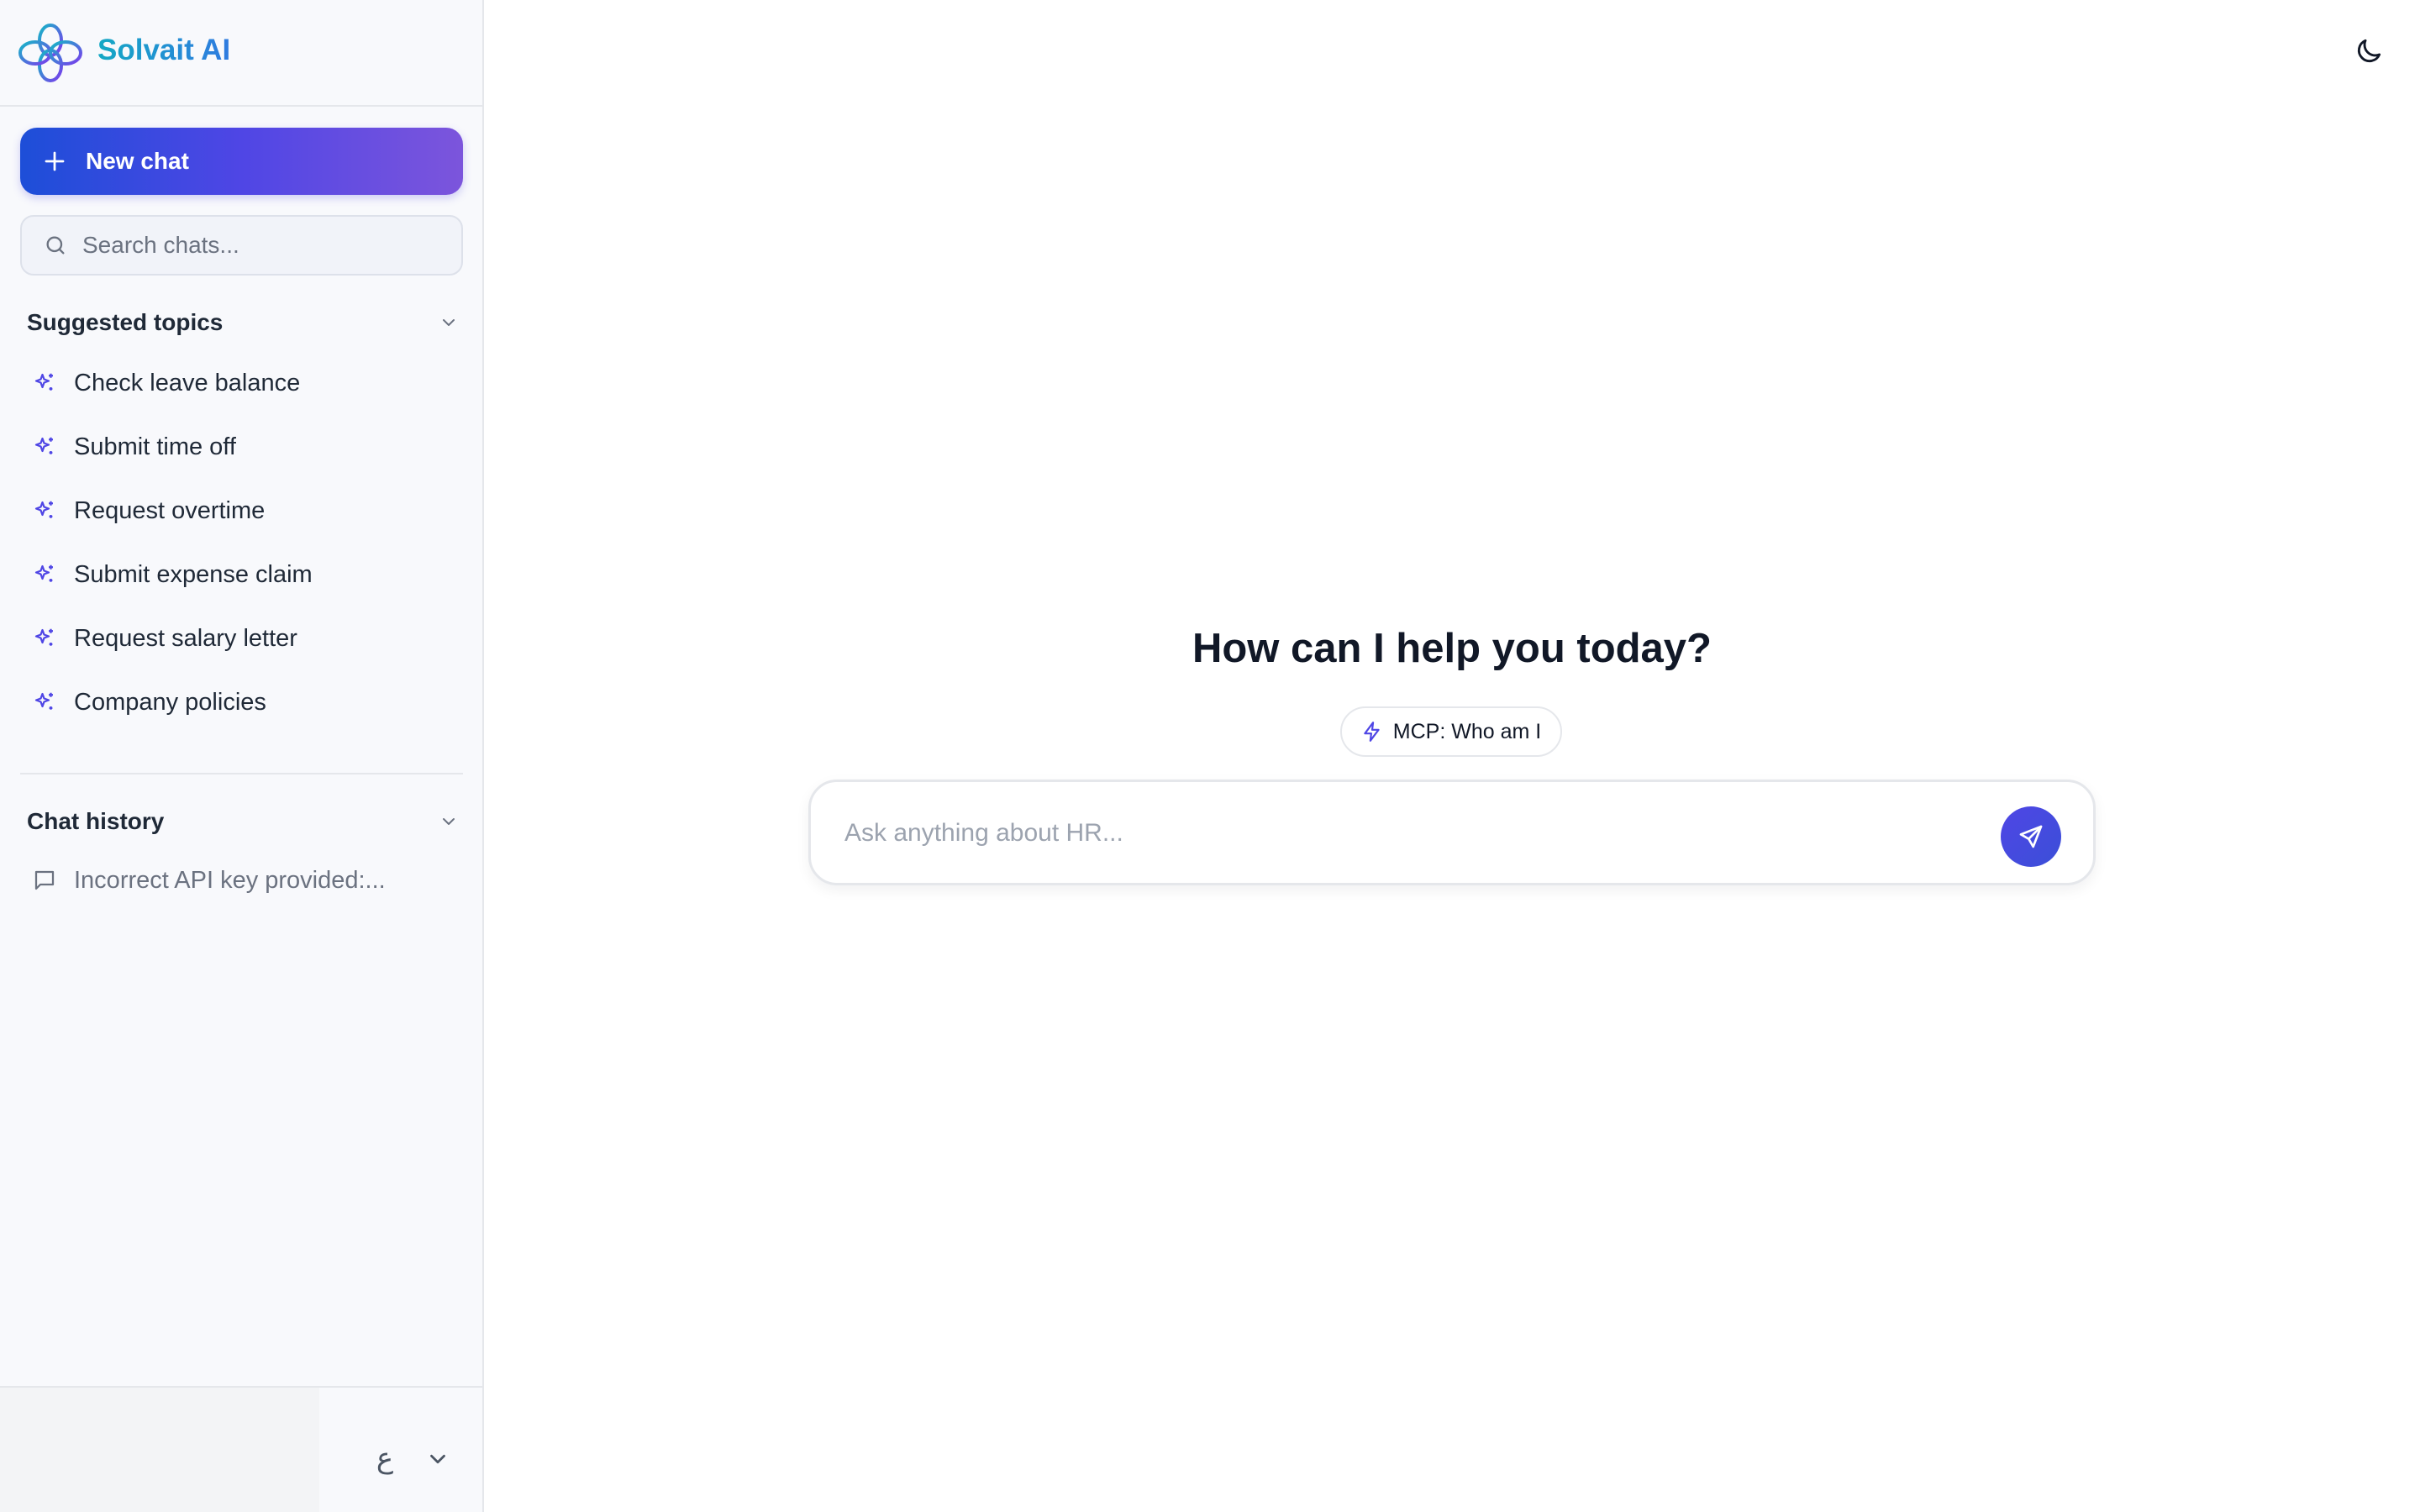  I want to click on topic-item: Check leave balance, so click(166, 383).